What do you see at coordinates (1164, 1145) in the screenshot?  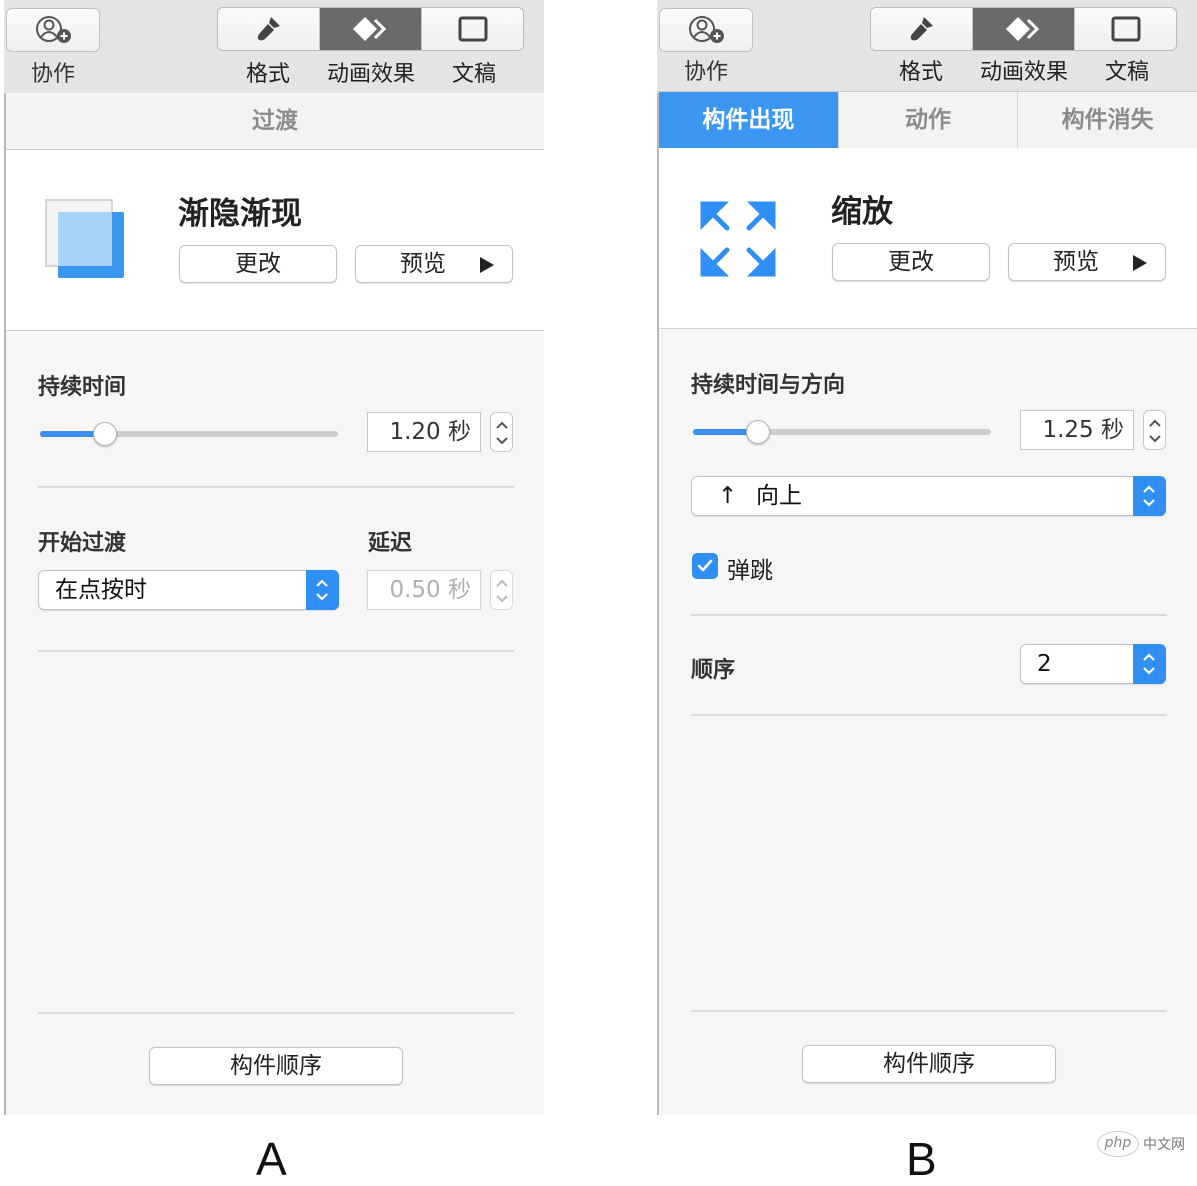 I see `watermark-text: 中文网` at bounding box center [1164, 1145].